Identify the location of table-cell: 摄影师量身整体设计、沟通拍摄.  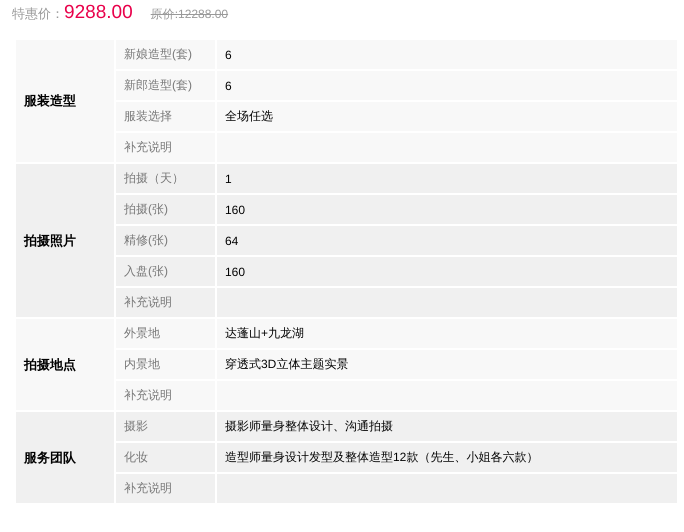
(447, 426).